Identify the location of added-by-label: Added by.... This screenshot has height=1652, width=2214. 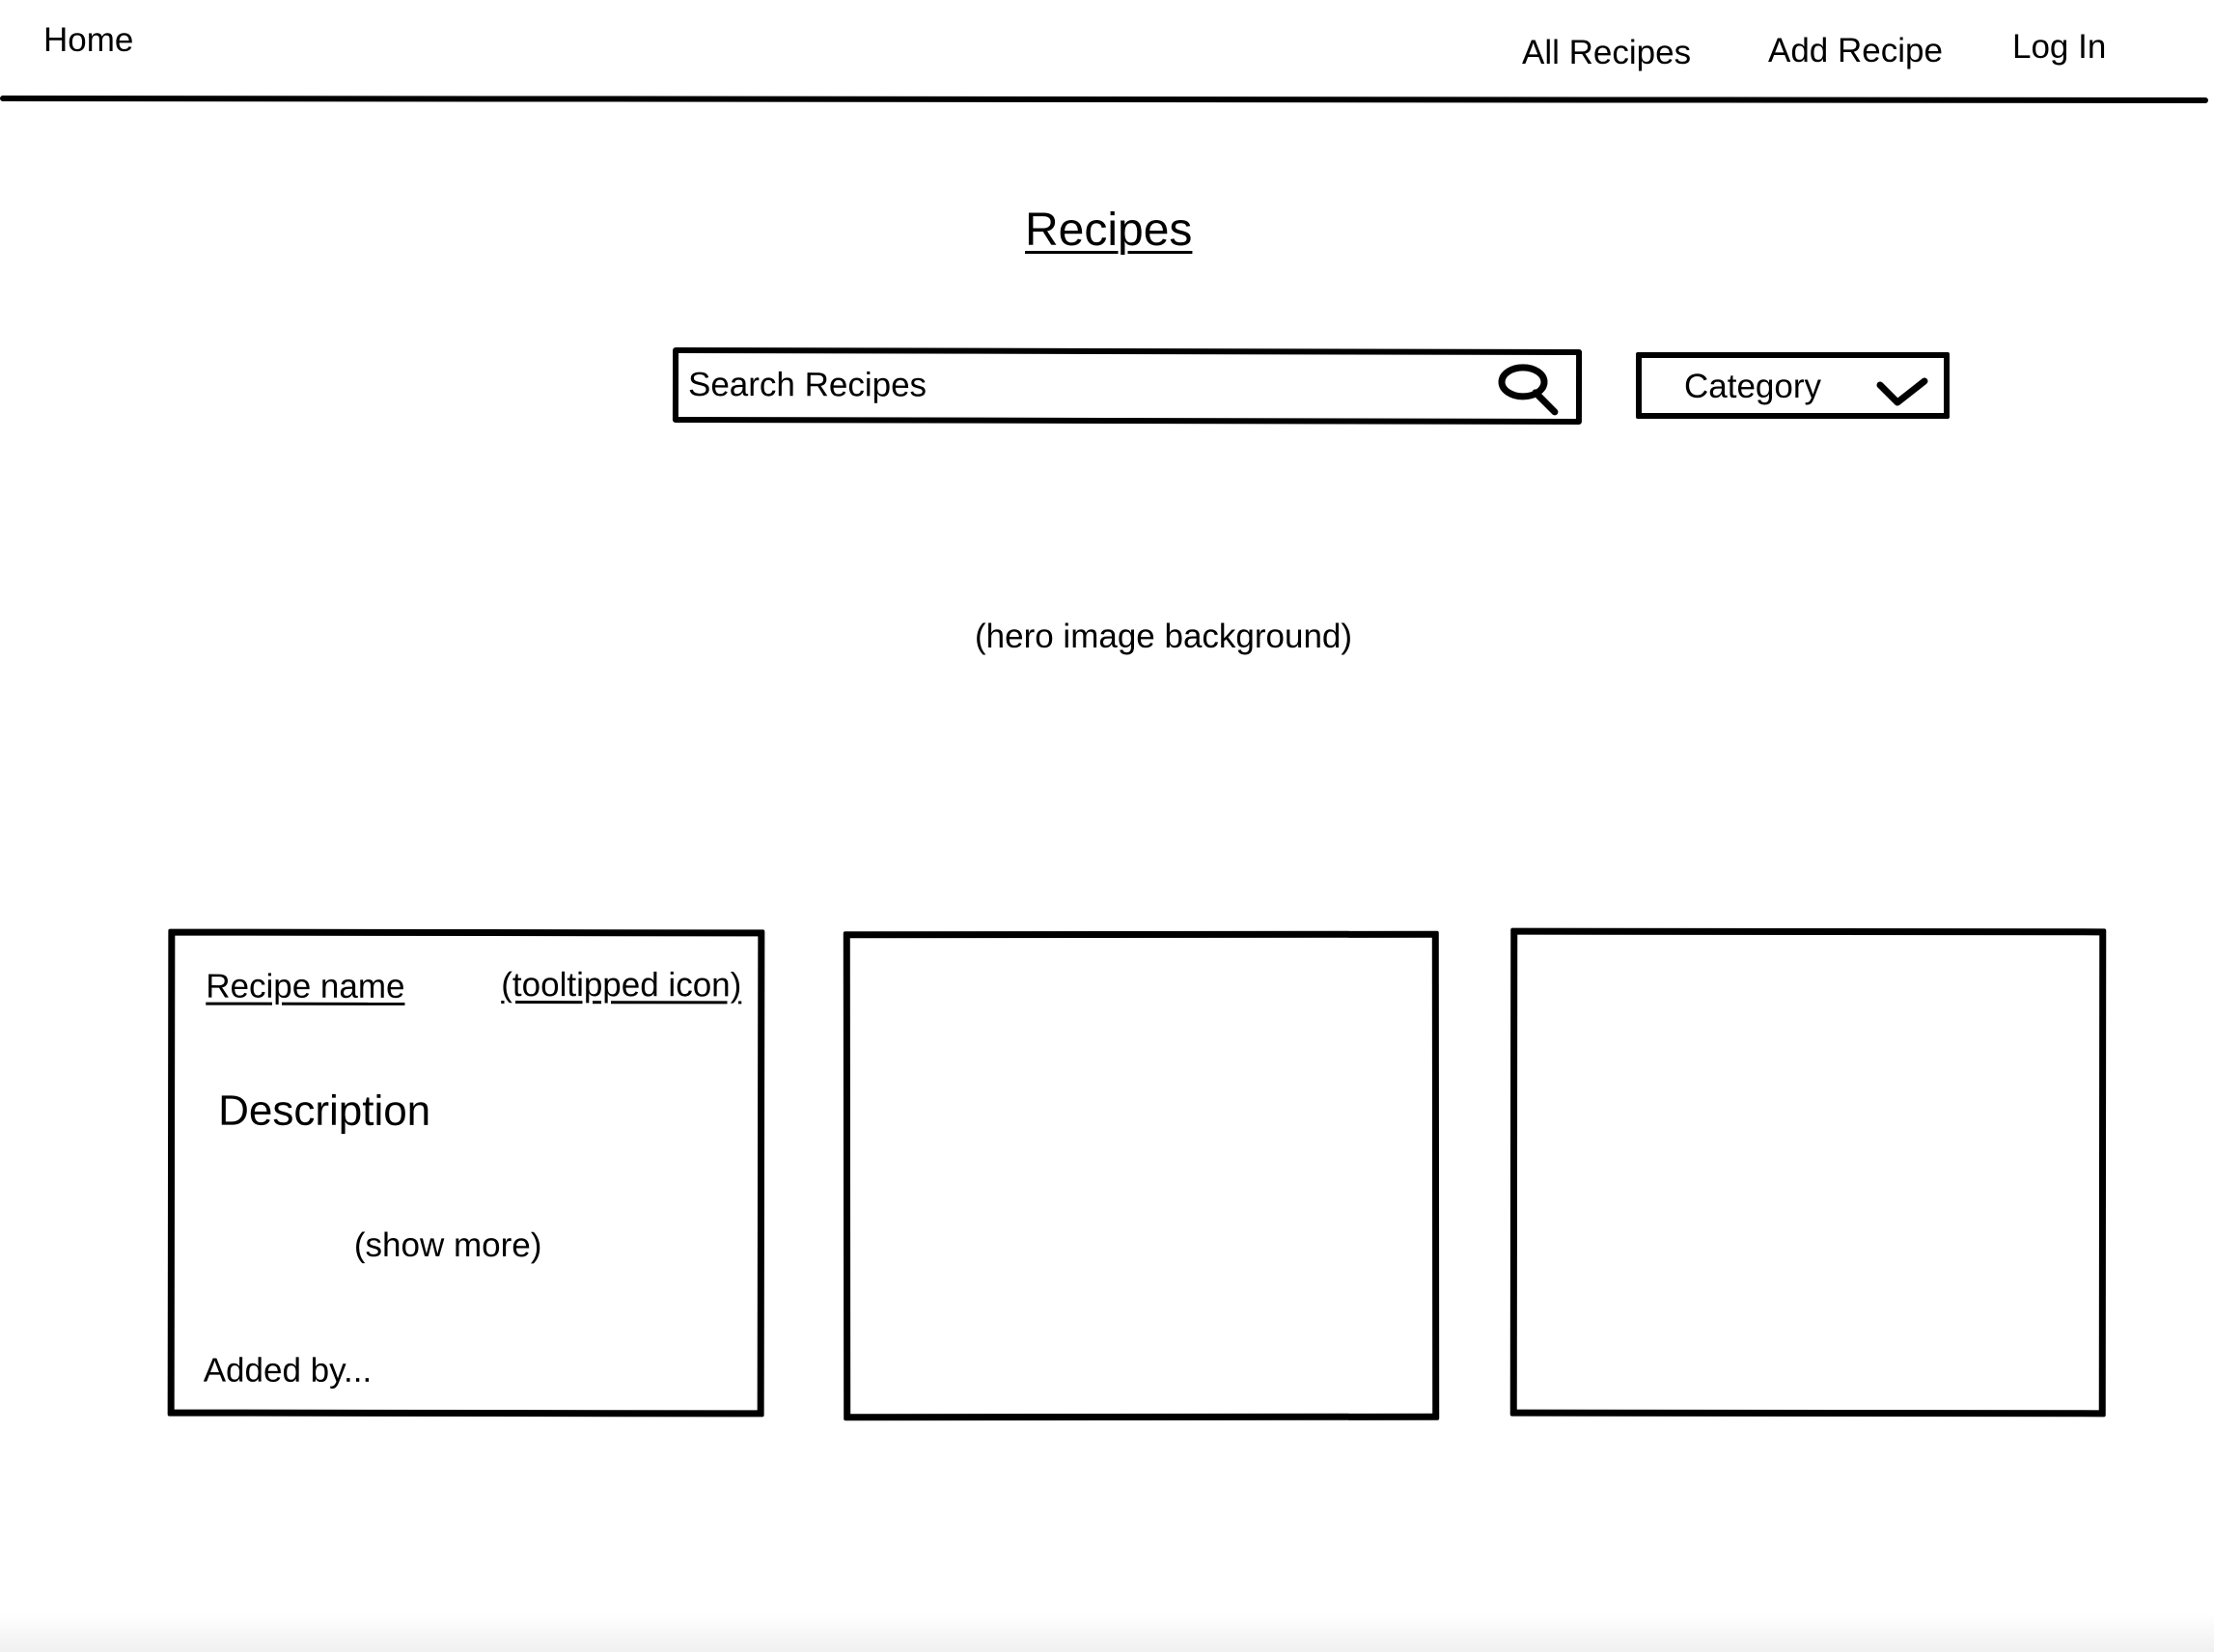
(288, 1370).